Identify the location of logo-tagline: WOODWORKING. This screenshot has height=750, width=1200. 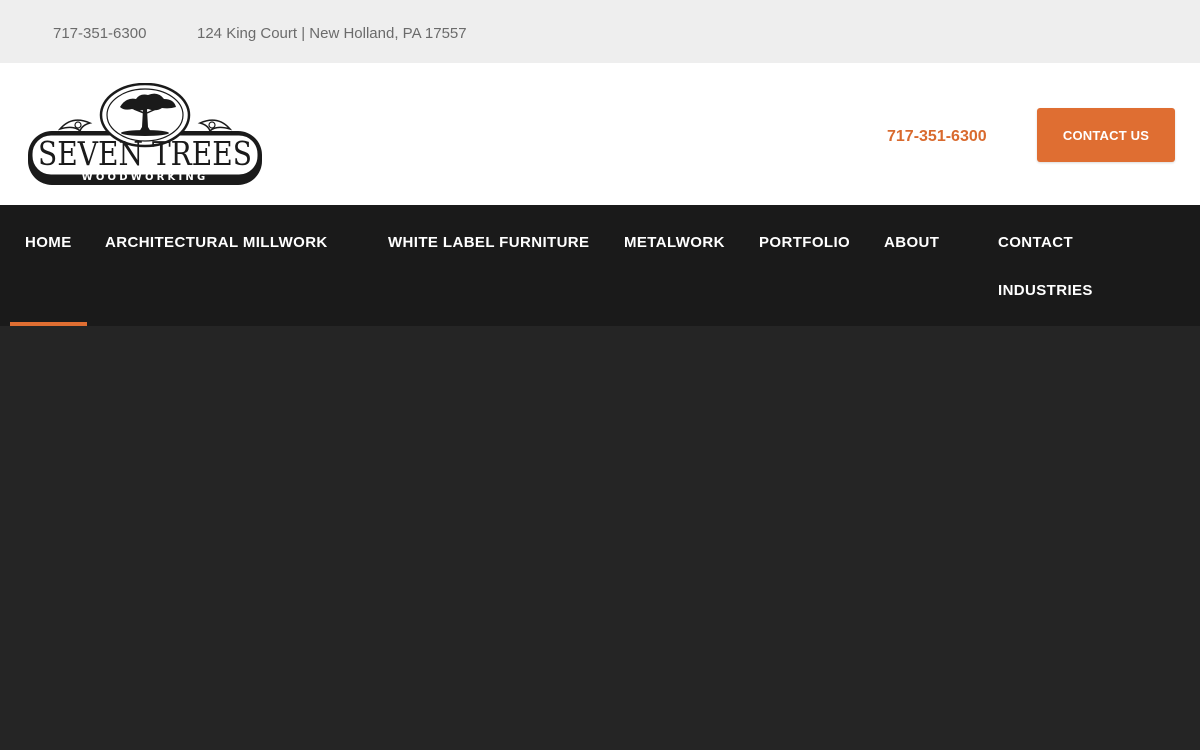
(145, 177).